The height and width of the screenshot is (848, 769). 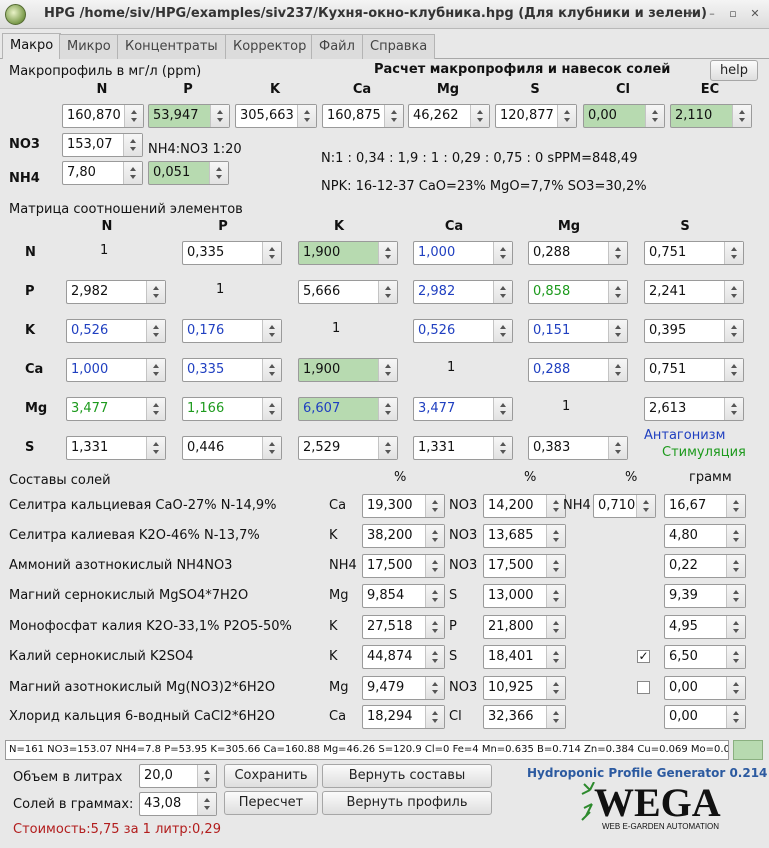 What do you see at coordinates (555, 596) in the screenshot?
I see `salt-pct2-4-stepper` at bounding box center [555, 596].